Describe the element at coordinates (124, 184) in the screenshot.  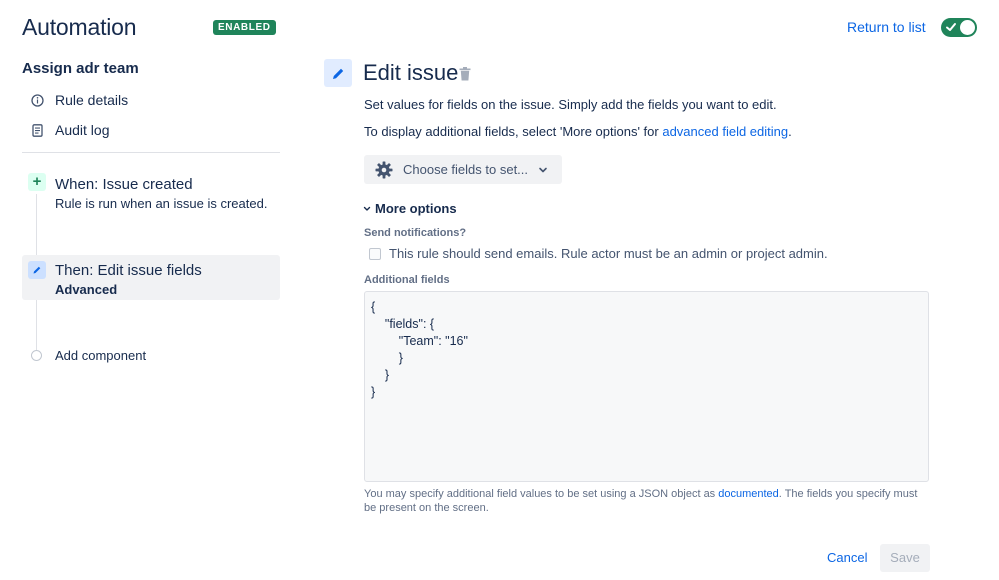
I see `trigger-title: When: Issue created` at that location.